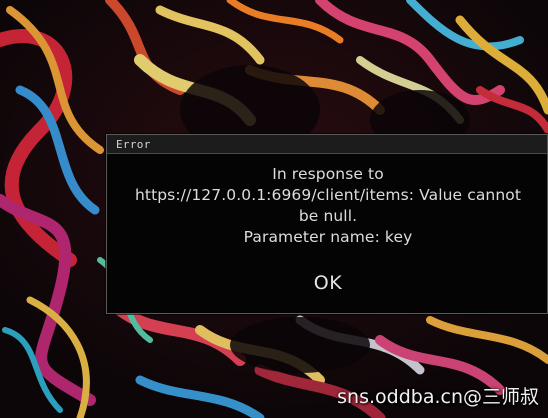 Image resolution: width=548 pixels, height=418 pixels. I want to click on message-line: In response to, so click(328, 174).